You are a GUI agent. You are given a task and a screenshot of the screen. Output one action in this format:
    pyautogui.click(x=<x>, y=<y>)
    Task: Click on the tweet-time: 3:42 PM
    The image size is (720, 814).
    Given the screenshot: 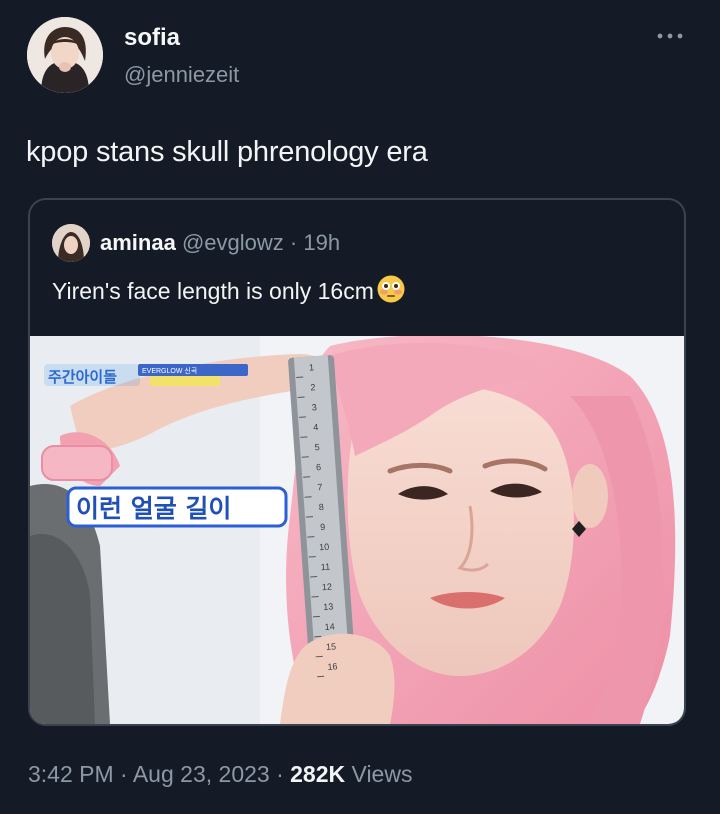 What is the action you would take?
    pyautogui.click(x=71, y=774)
    